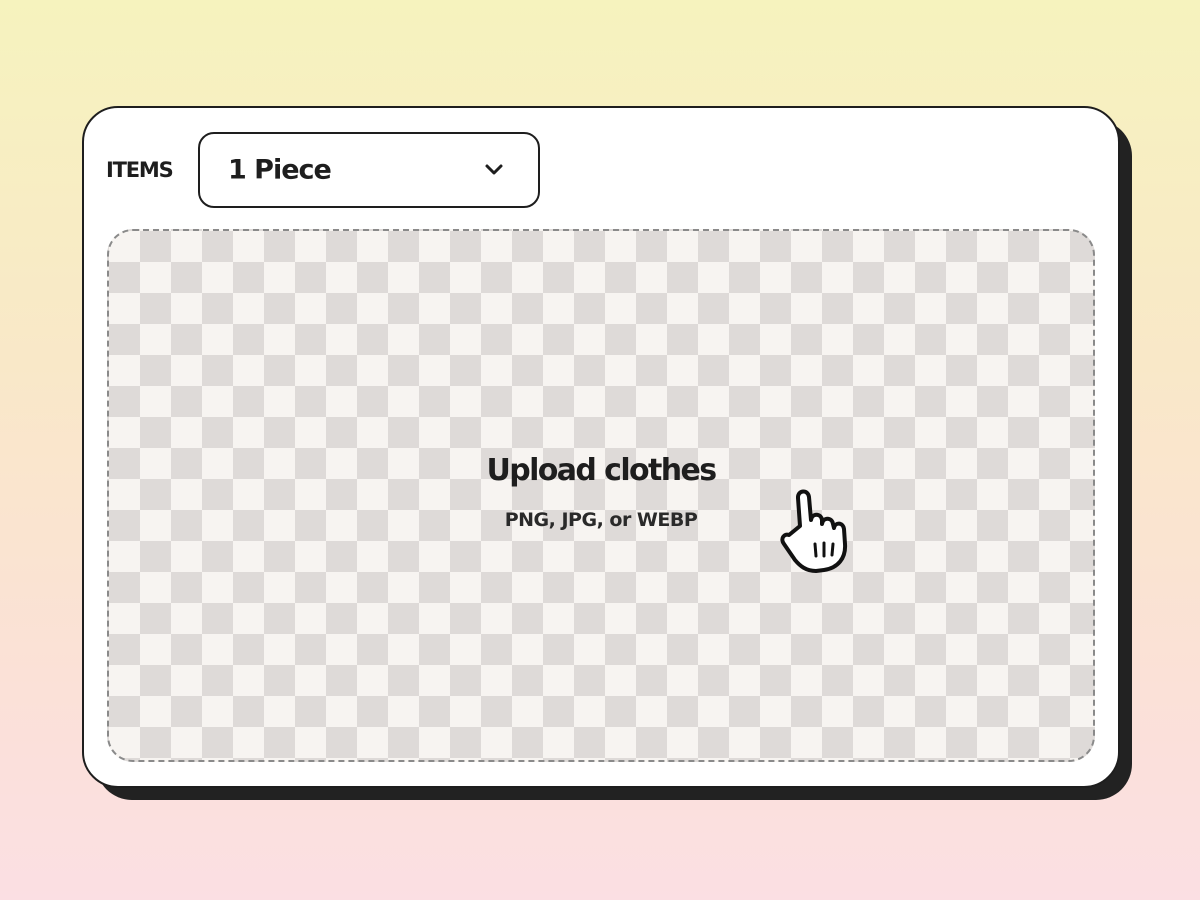 The width and height of the screenshot is (1200, 900). I want to click on items-count-value: 1 Piece, so click(280, 170).